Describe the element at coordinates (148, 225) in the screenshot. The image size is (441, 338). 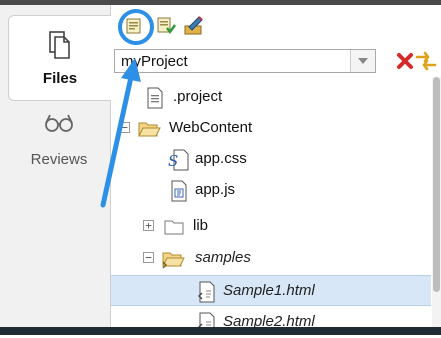
I see `expand-toggle: +` at that location.